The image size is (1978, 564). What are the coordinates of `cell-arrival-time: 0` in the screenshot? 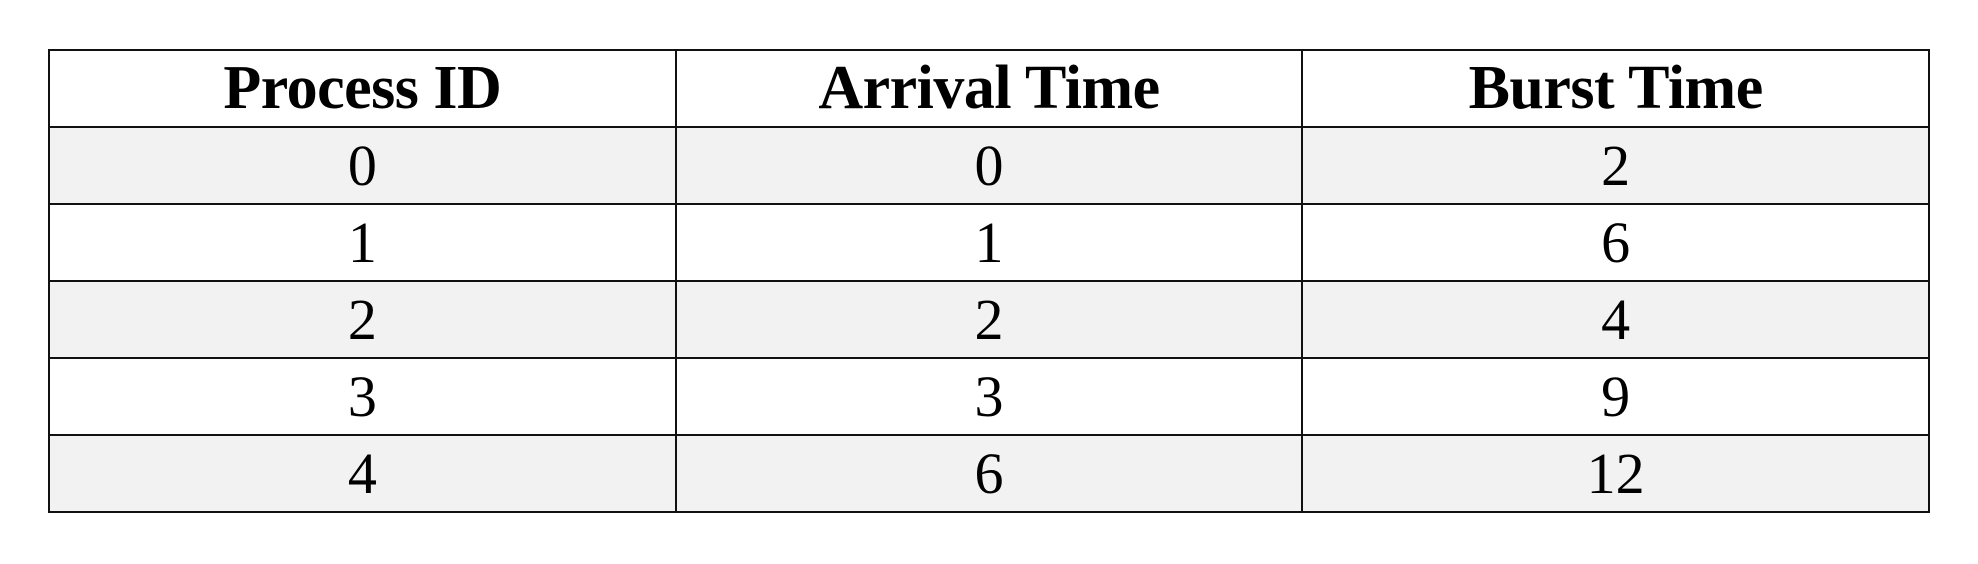 It's located at (989, 165).